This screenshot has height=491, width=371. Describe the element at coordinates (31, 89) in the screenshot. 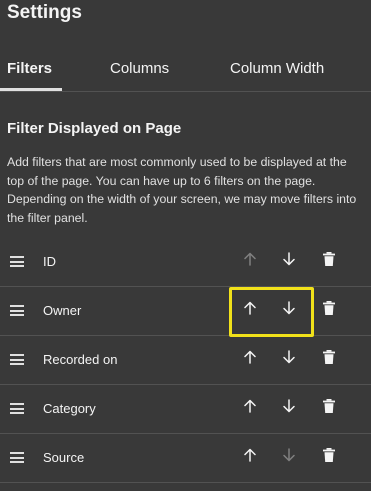

I see `active-tab-indicator` at that location.